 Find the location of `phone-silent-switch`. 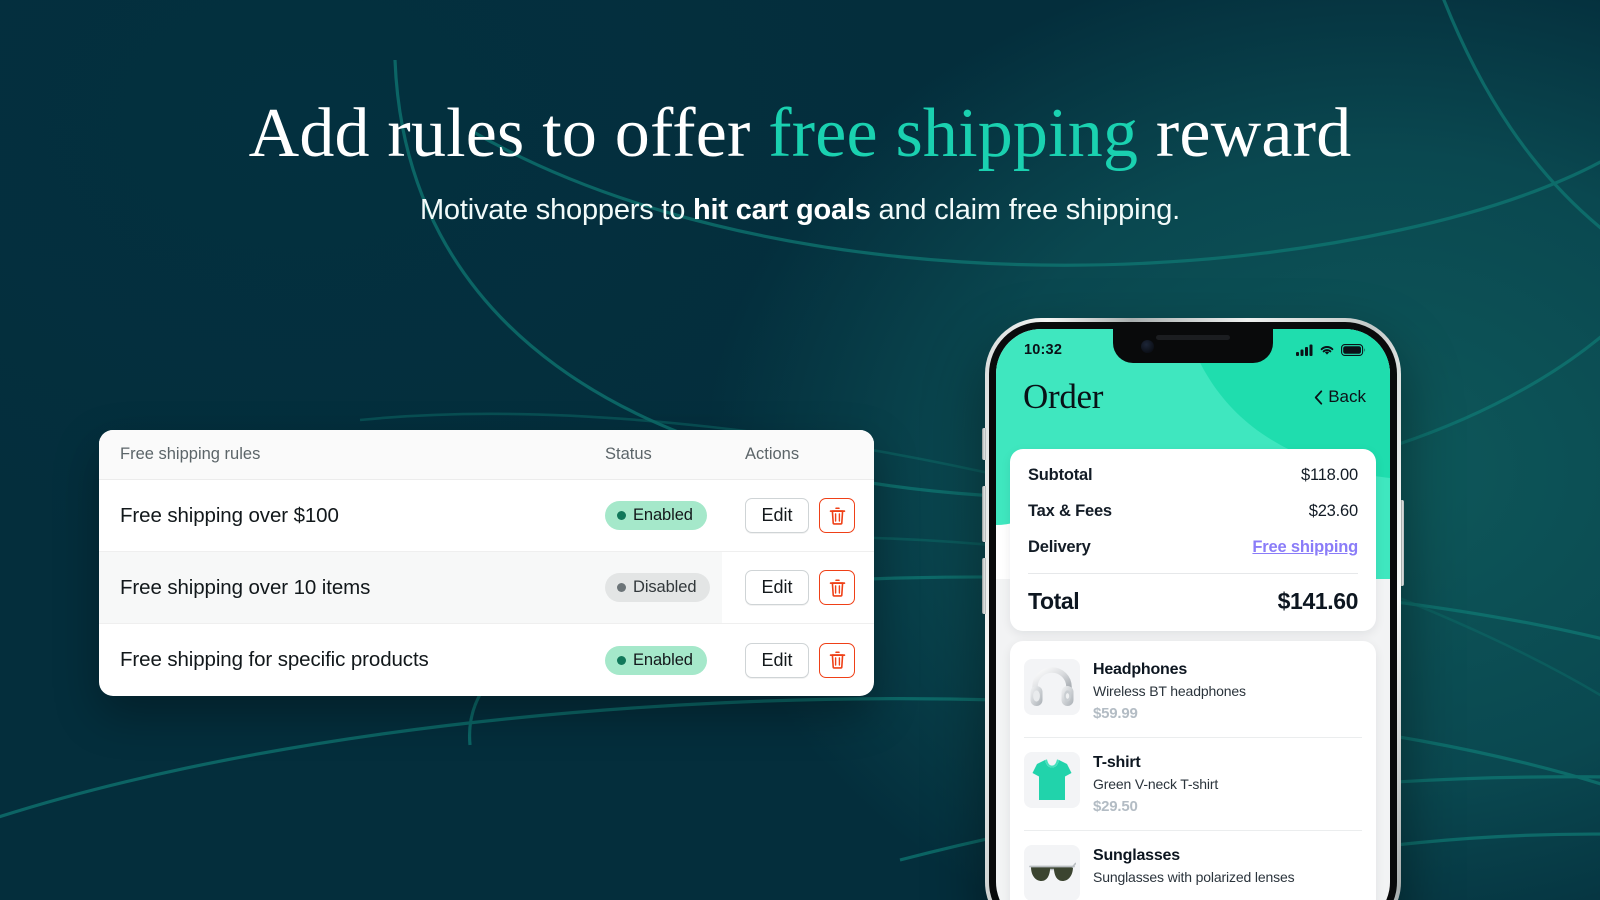

phone-silent-switch is located at coordinates (984, 444).